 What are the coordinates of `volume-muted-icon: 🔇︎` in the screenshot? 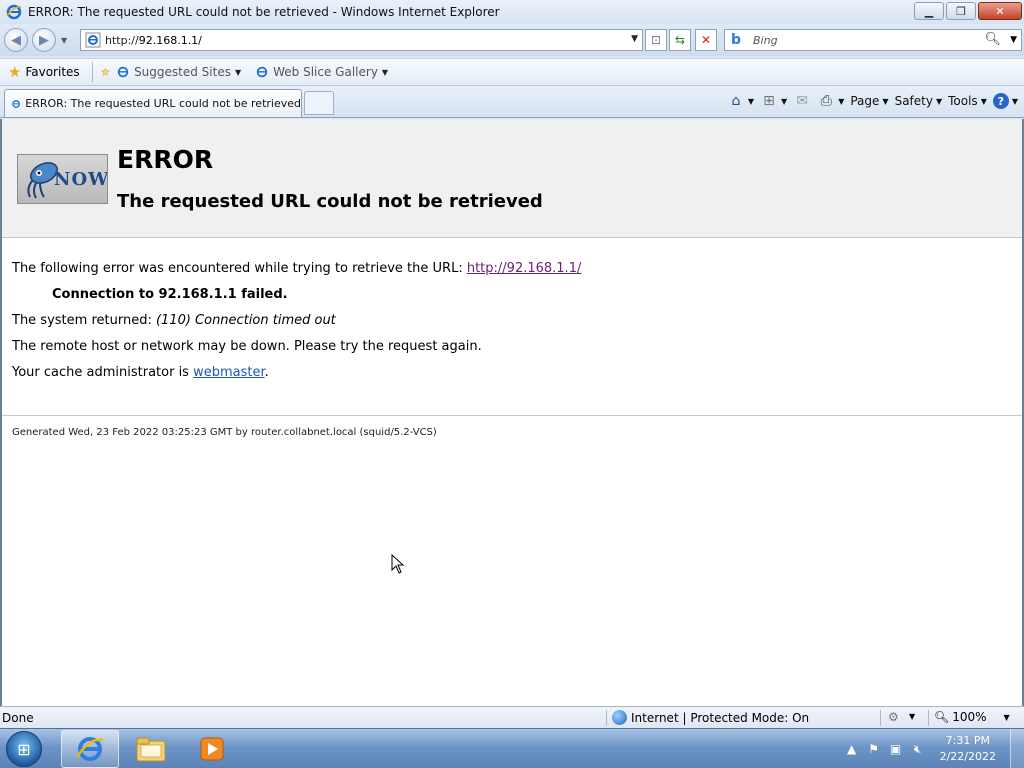 It's located at (918, 749).